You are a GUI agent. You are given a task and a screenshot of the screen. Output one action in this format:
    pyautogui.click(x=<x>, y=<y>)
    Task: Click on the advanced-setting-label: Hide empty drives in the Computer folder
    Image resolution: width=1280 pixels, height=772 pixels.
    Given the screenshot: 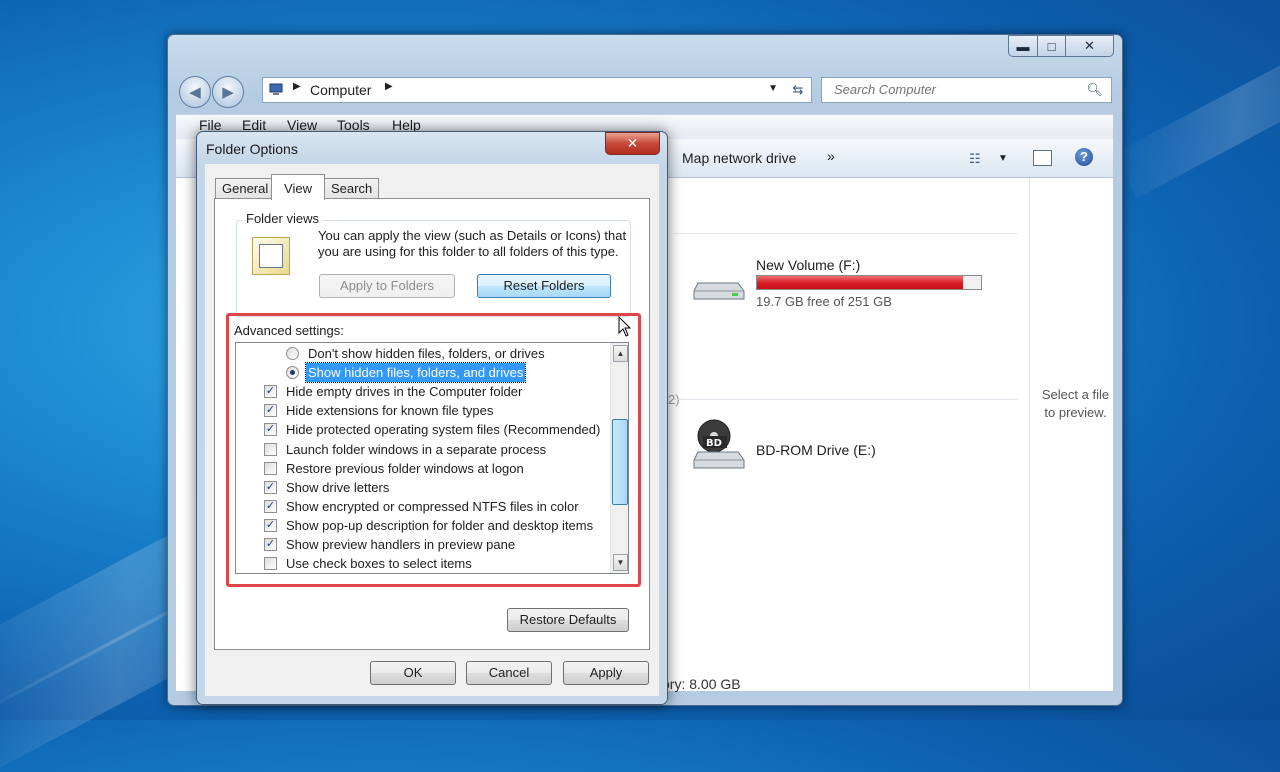 What is the action you would take?
    pyautogui.click(x=404, y=392)
    